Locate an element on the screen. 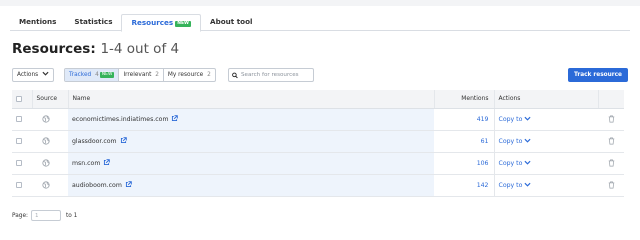 The width and height of the screenshot is (640, 240). search-input is located at coordinates (277, 75).